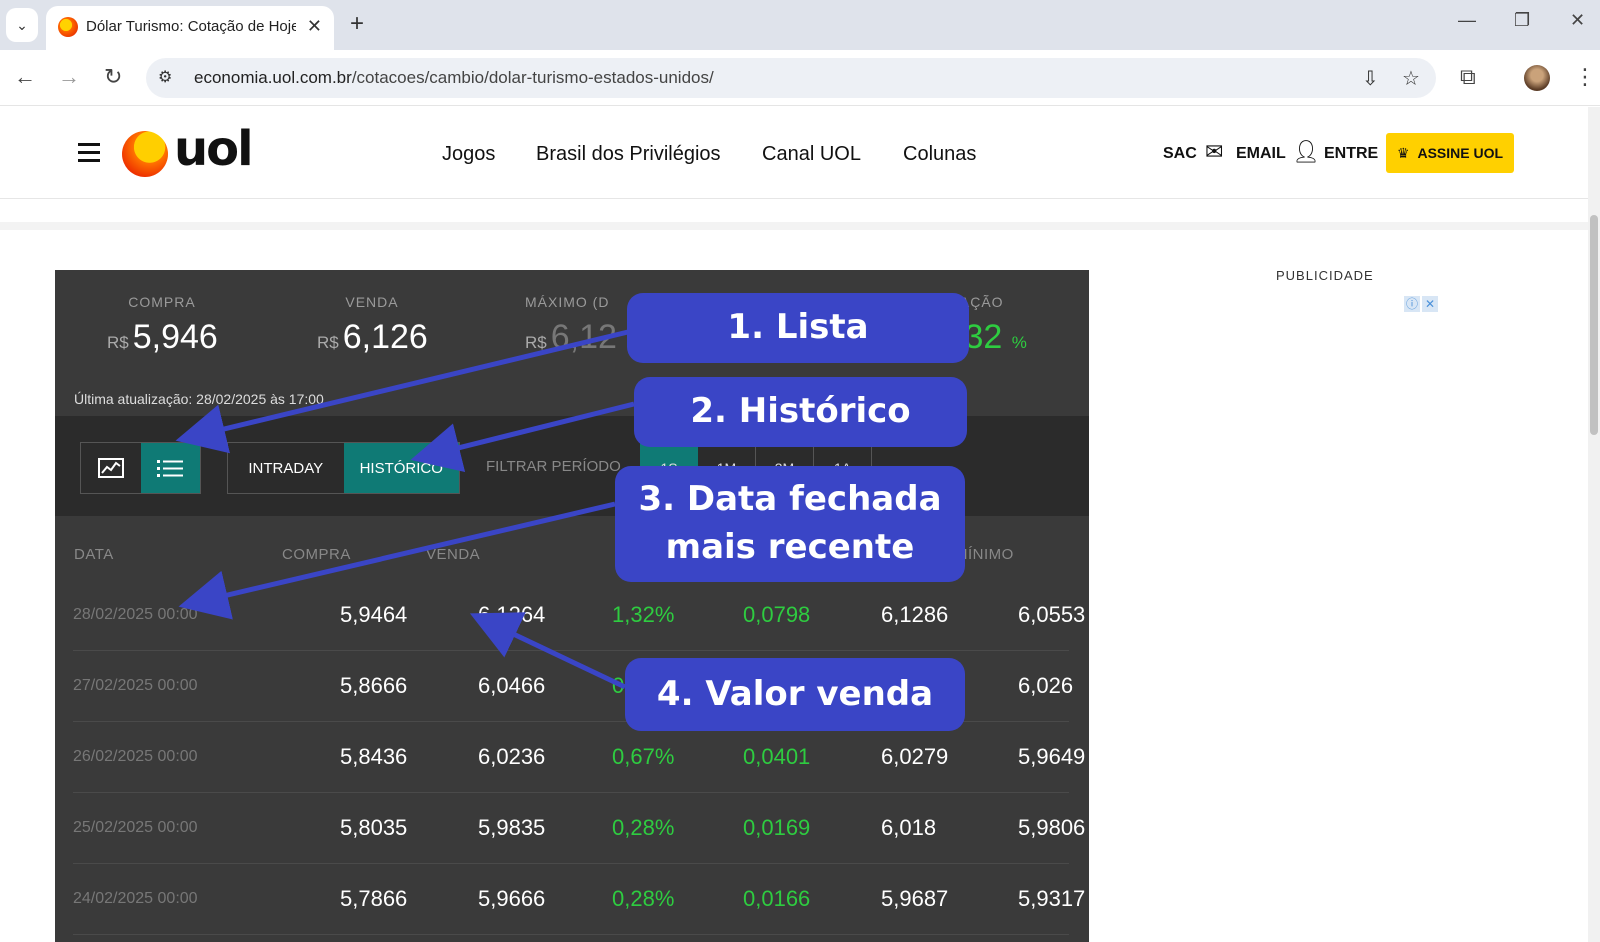  I want to click on entre-link: ENTRE, so click(1351, 154).